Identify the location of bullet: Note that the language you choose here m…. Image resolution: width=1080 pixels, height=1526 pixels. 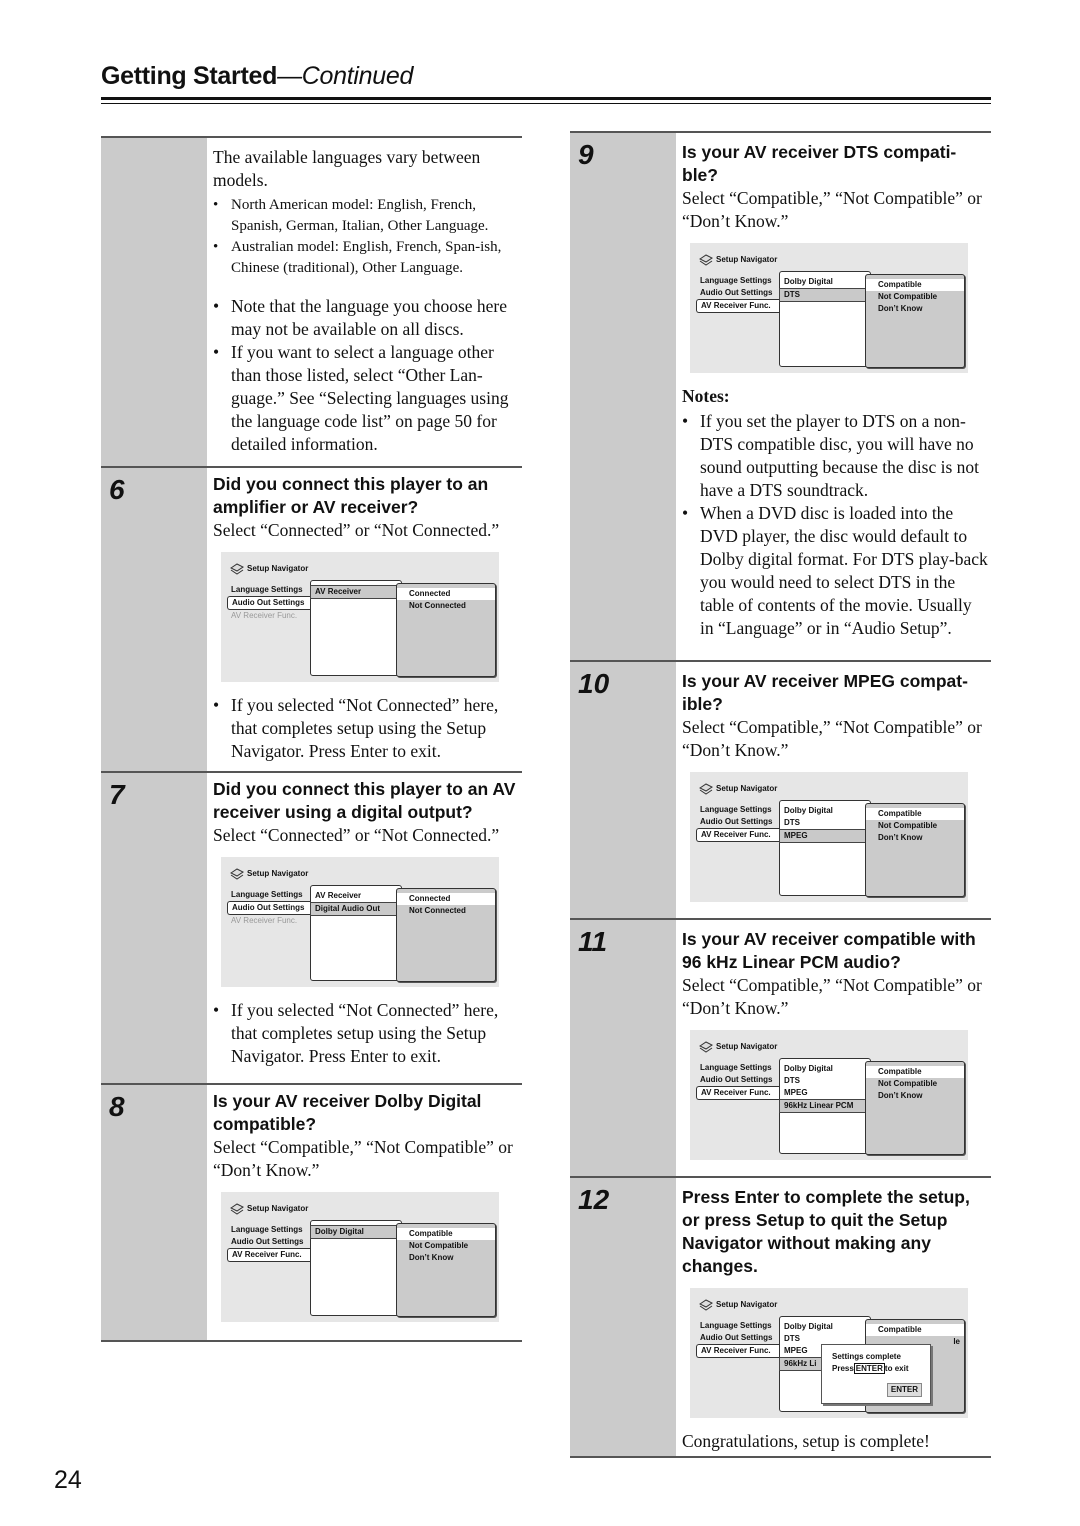
(366, 318).